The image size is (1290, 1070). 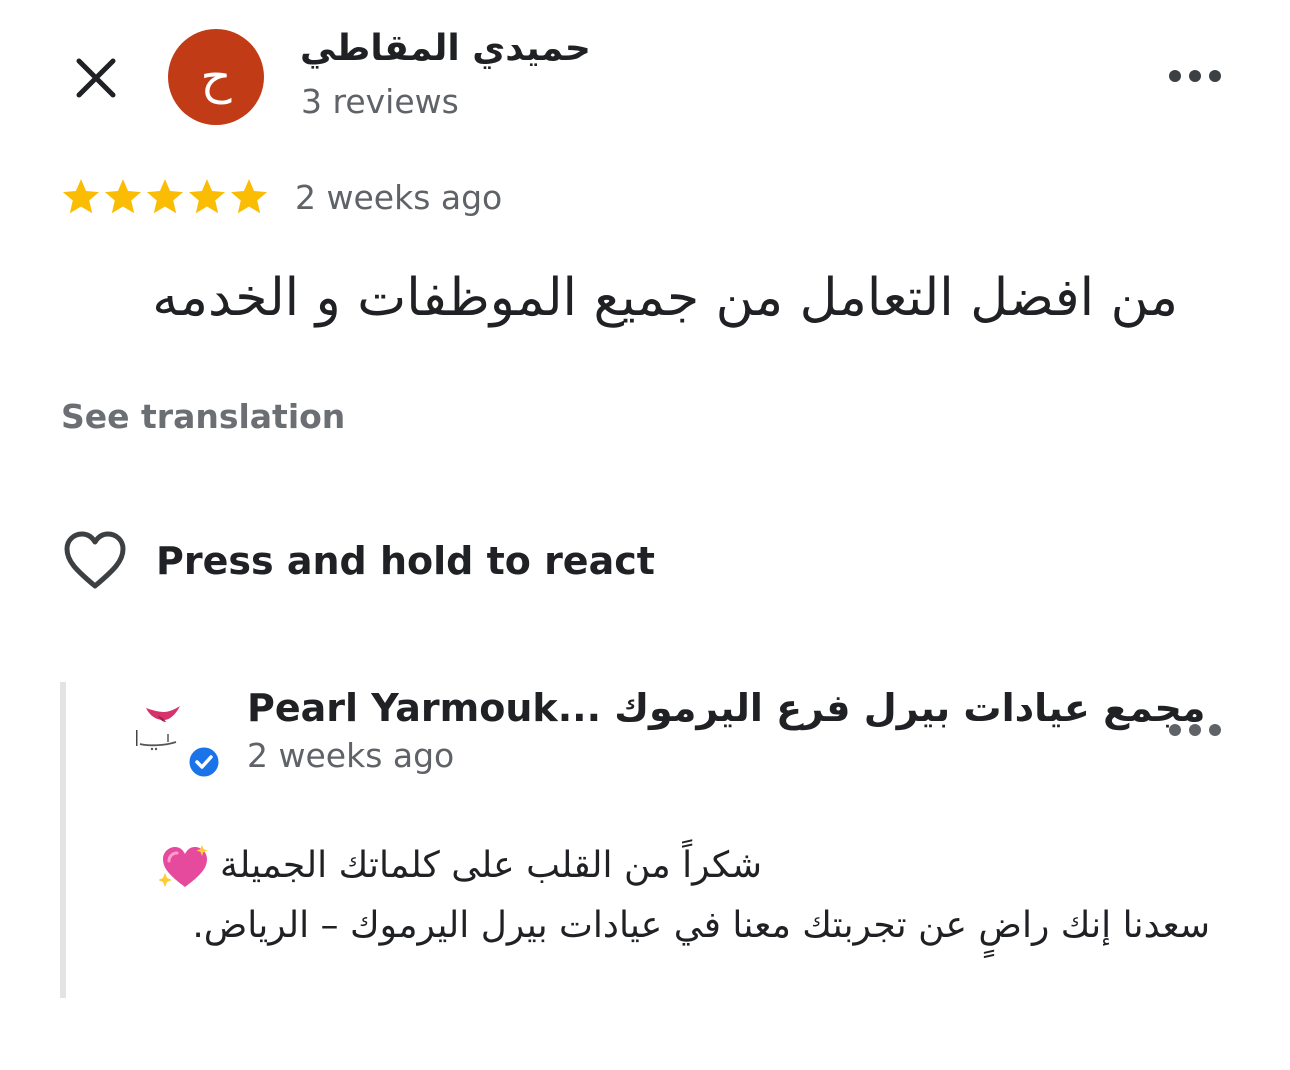 What do you see at coordinates (380, 101) in the screenshot?
I see `reviewer-review-count: 3 reviews` at bounding box center [380, 101].